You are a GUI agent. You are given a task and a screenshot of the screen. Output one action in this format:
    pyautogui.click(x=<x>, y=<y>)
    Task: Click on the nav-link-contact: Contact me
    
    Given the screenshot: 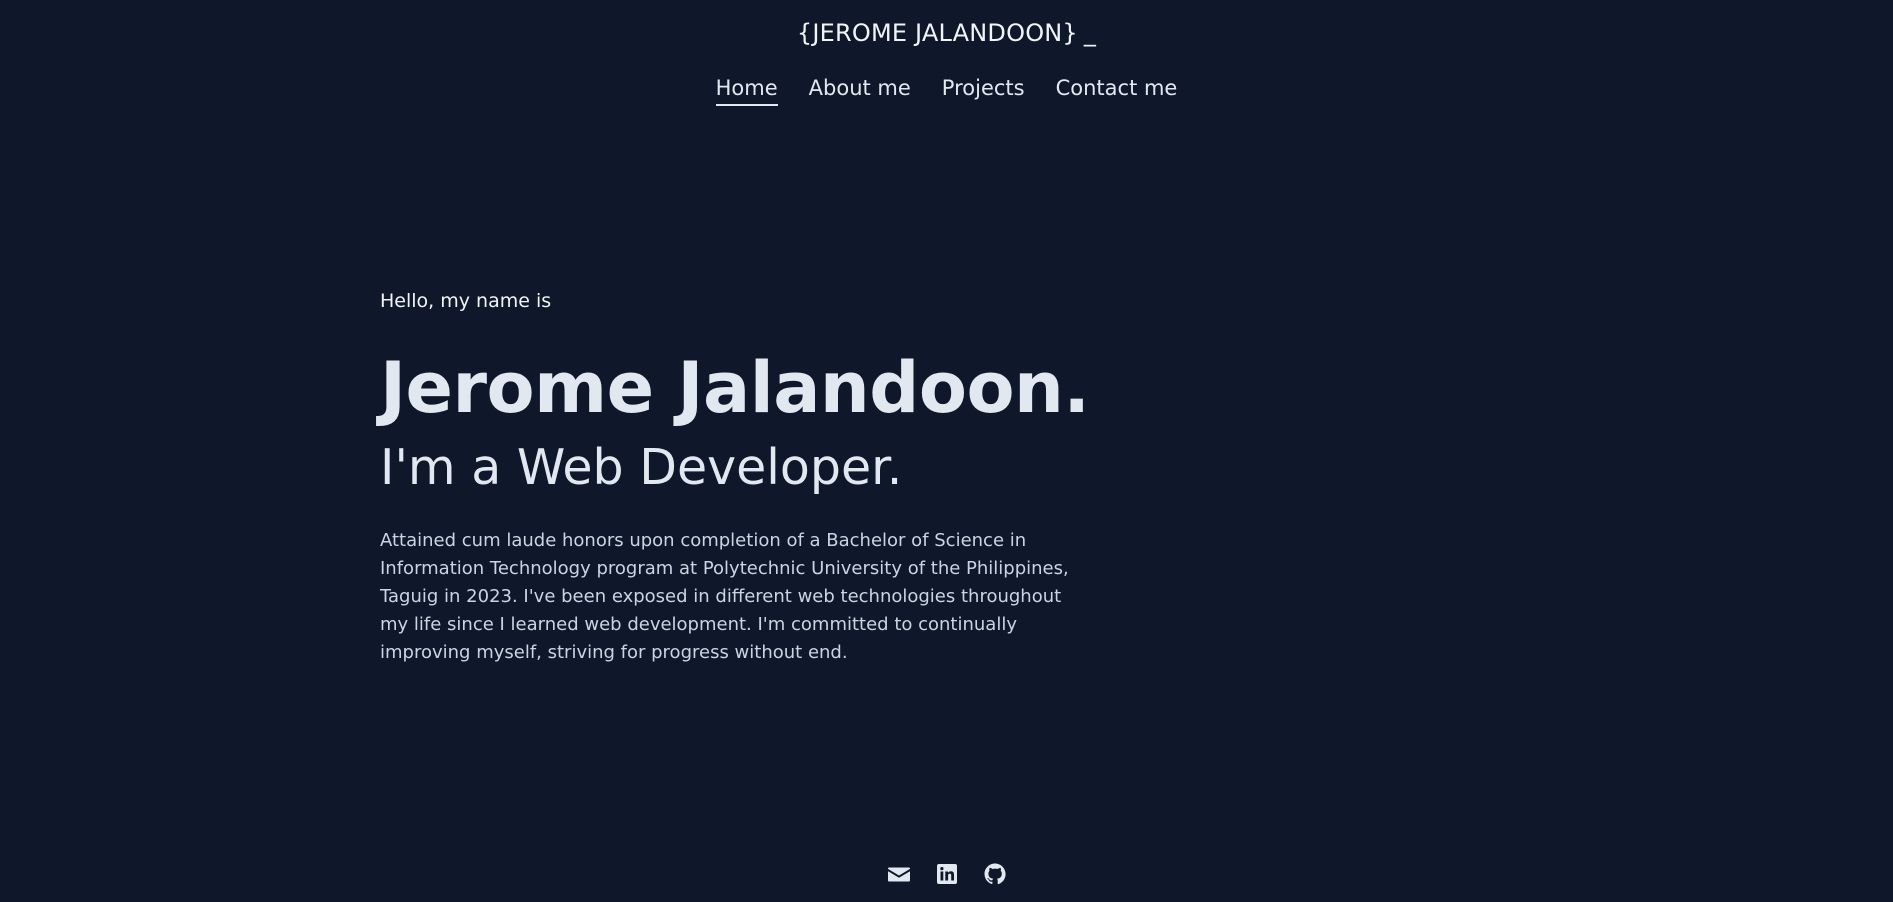 What is the action you would take?
    pyautogui.click(x=1117, y=91)
    